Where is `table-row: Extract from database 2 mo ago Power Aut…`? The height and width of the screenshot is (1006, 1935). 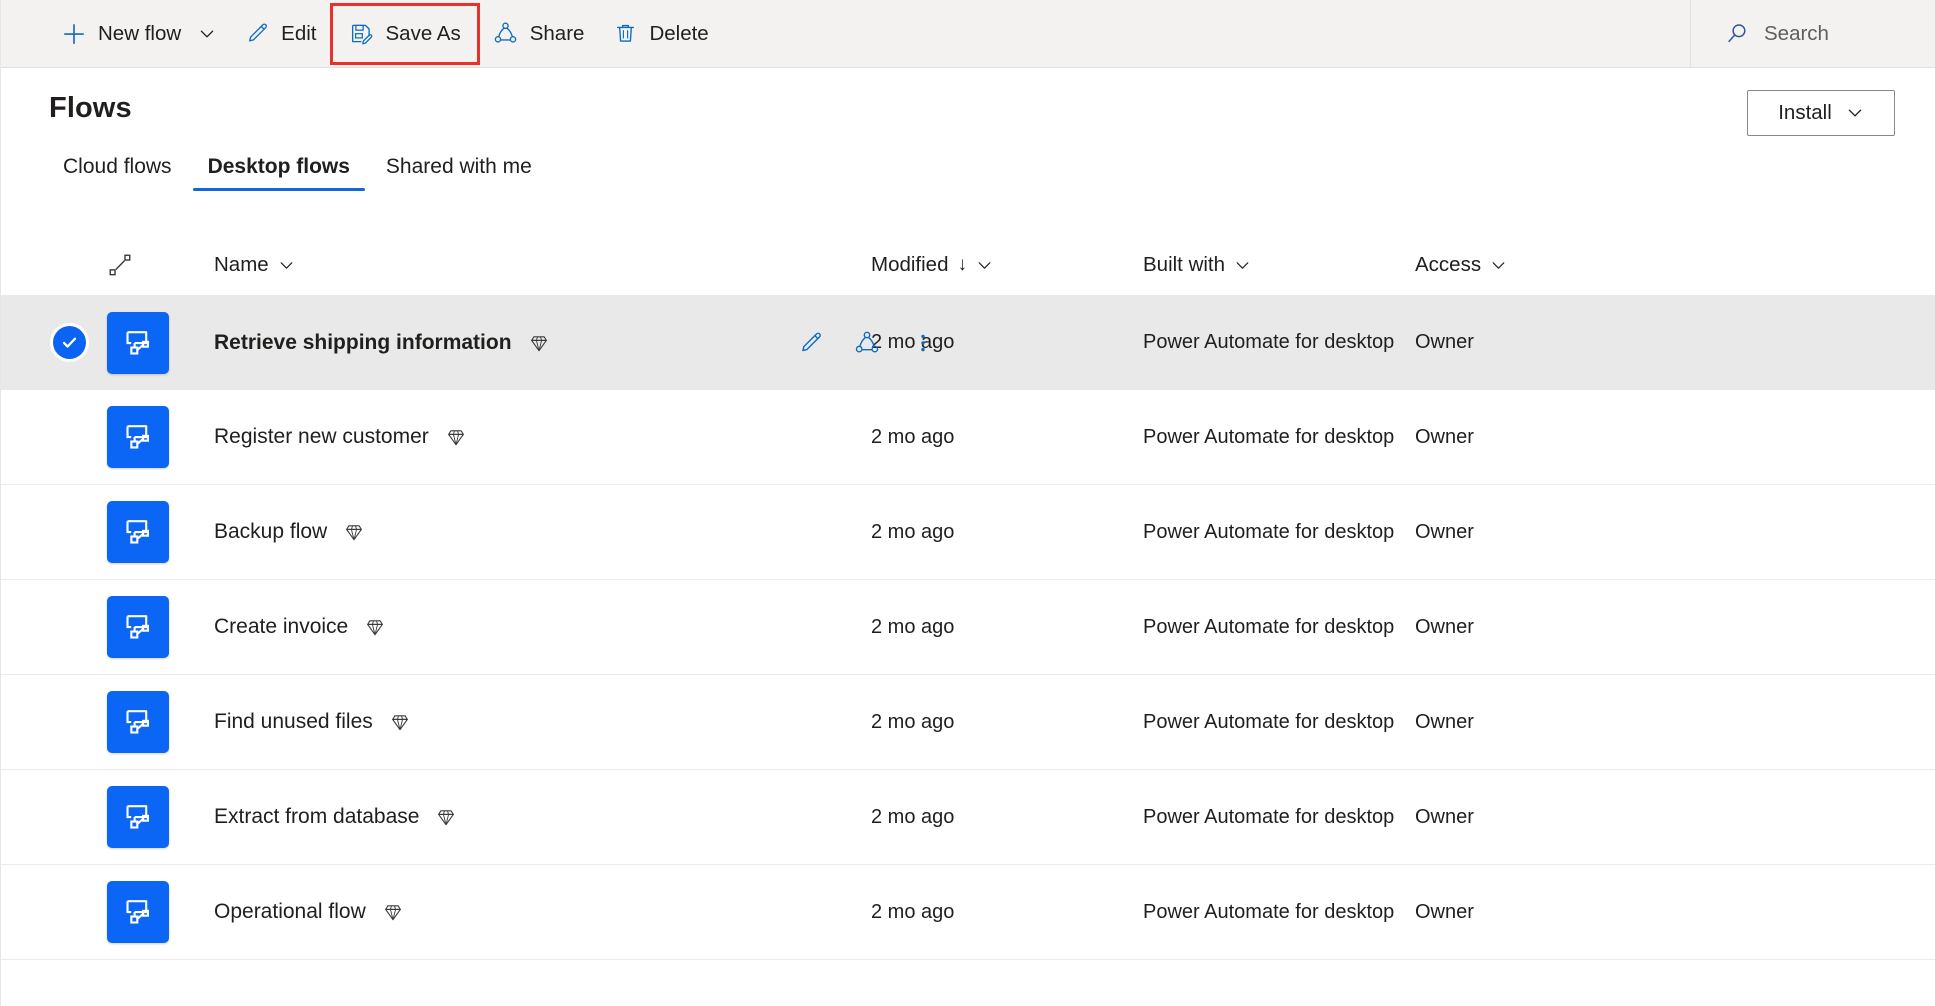
table-row: Extract from database 2 mo ago Power Aut… is located at coordinates (968, 817).